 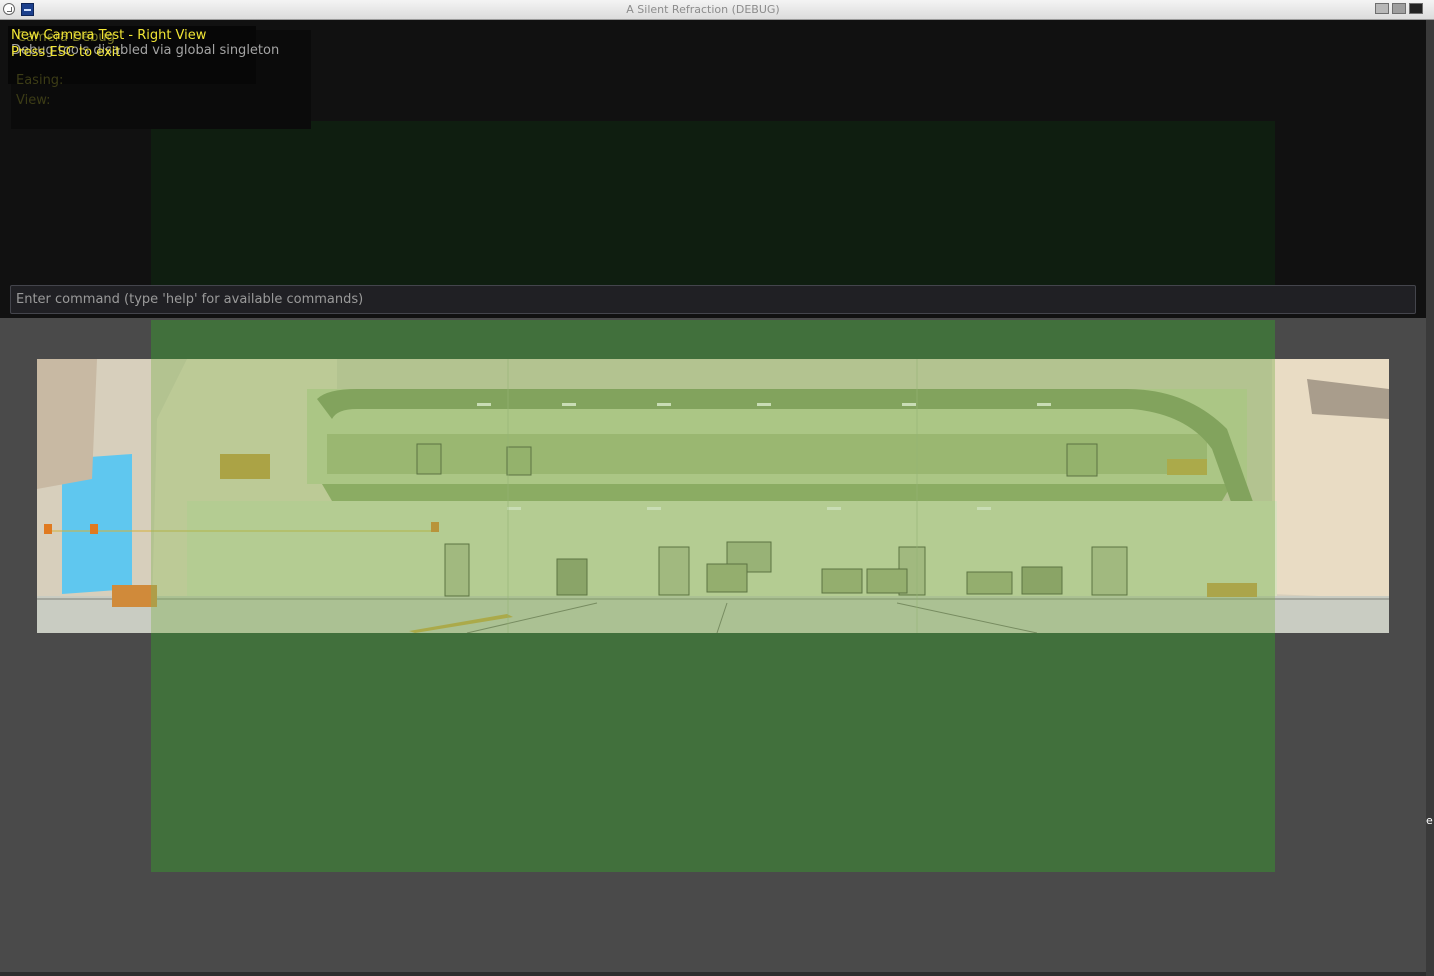 What do you see at coordinates (40, 80) in the screenshot?
I see `easing-label: Easing:` at bounding box center [40, 80].